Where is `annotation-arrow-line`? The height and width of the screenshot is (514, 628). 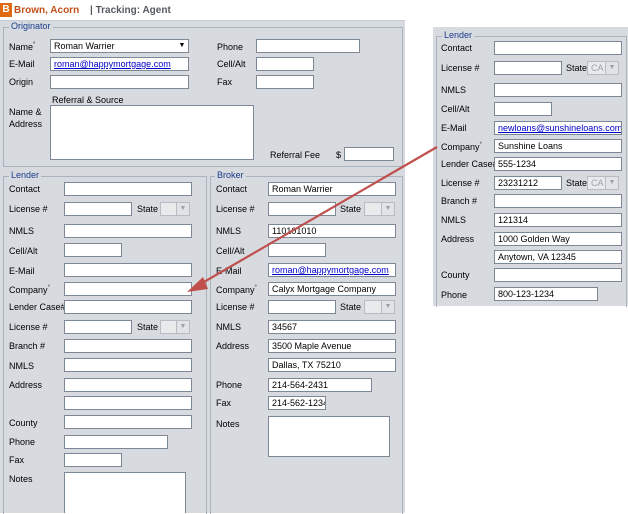
annotation-arrow-line is located at coordinates (317, 216).